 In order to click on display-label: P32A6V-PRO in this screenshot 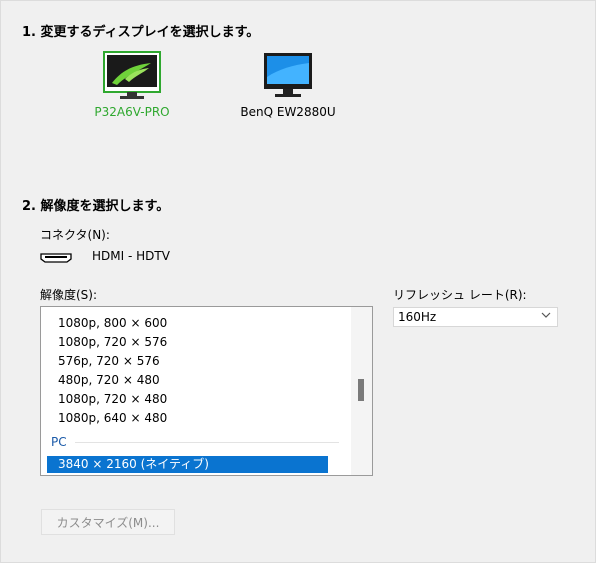, I will do `click(132, 112)`.